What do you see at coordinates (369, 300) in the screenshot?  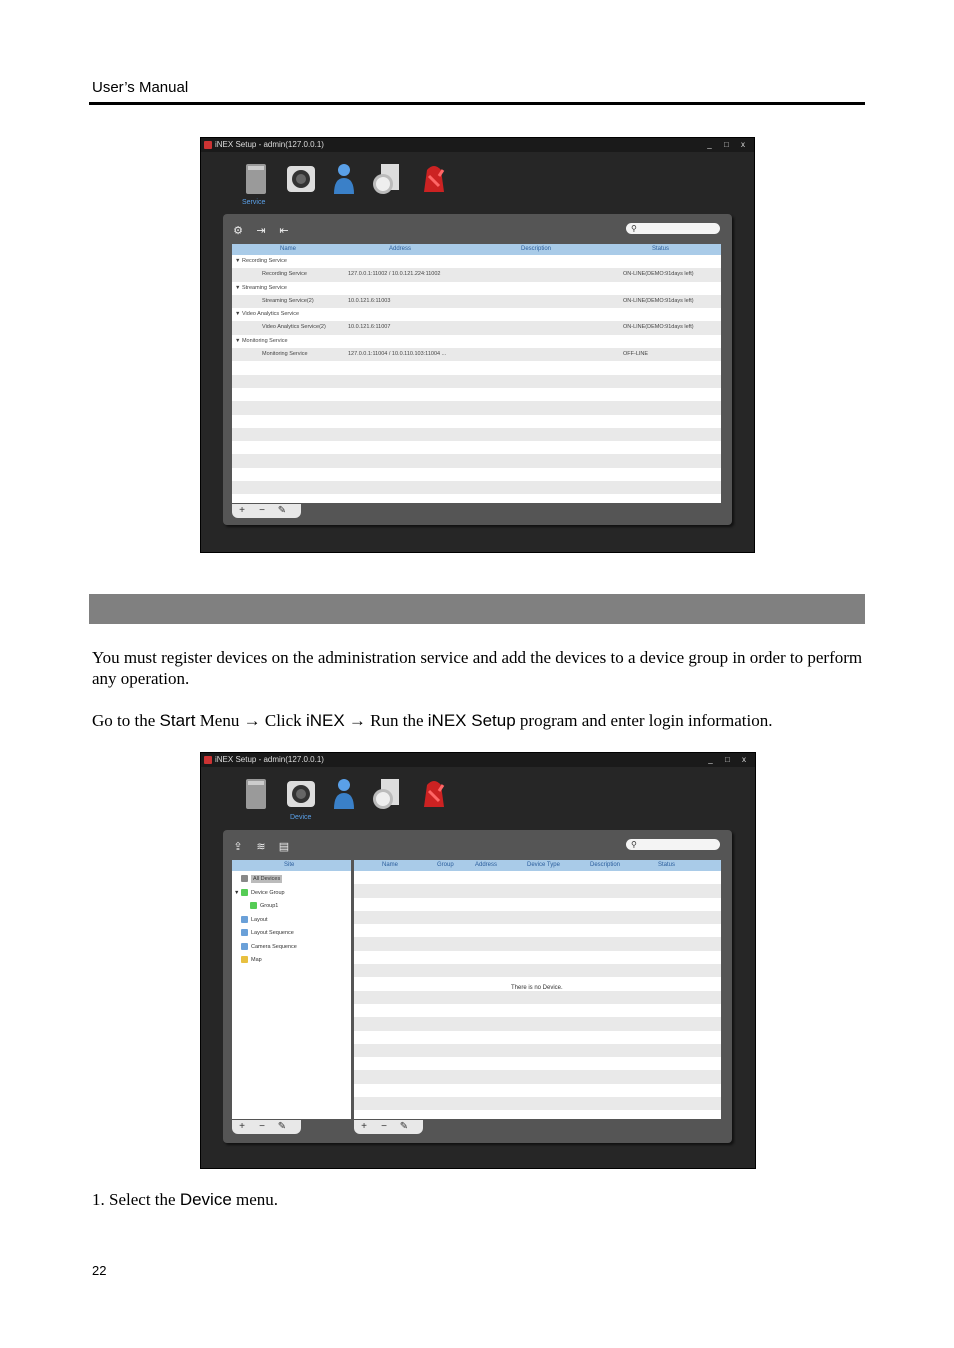 I see `row-address: 10.0.121.6:11003` at bounding box center [369, 300].